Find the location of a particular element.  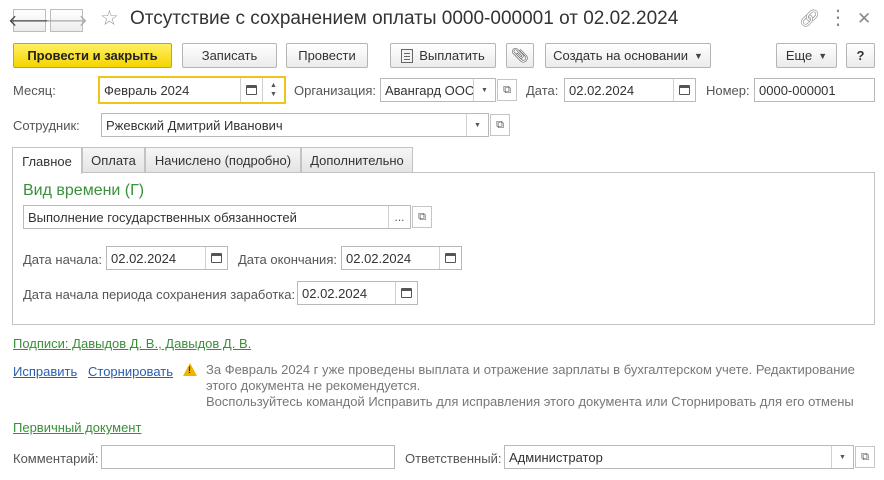

start-date-label: Дата начала: is located at coordinates (62, 259).